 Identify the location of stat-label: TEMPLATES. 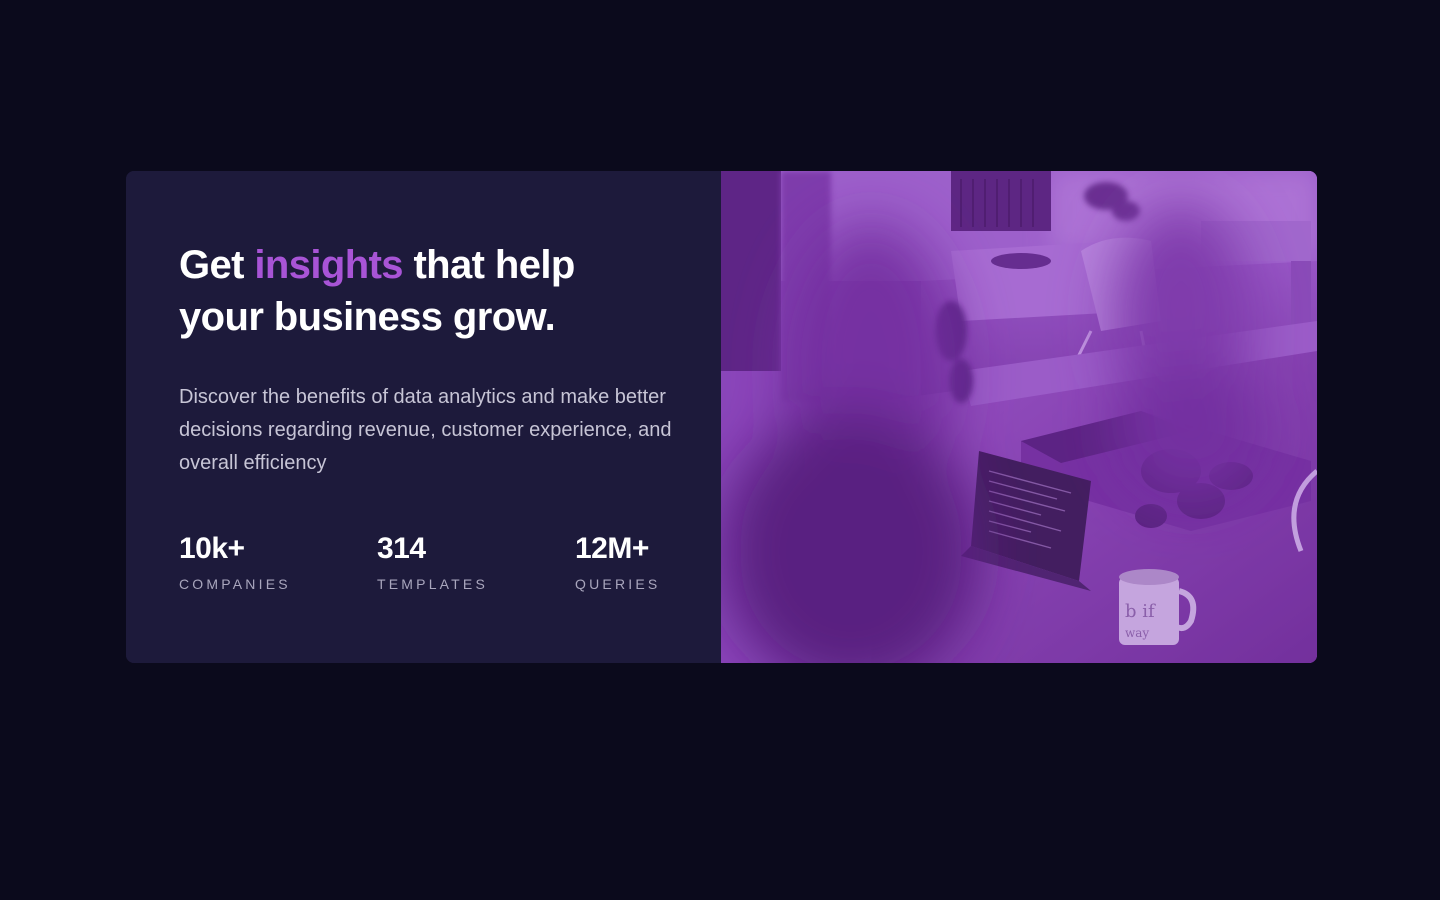
(433, 584).